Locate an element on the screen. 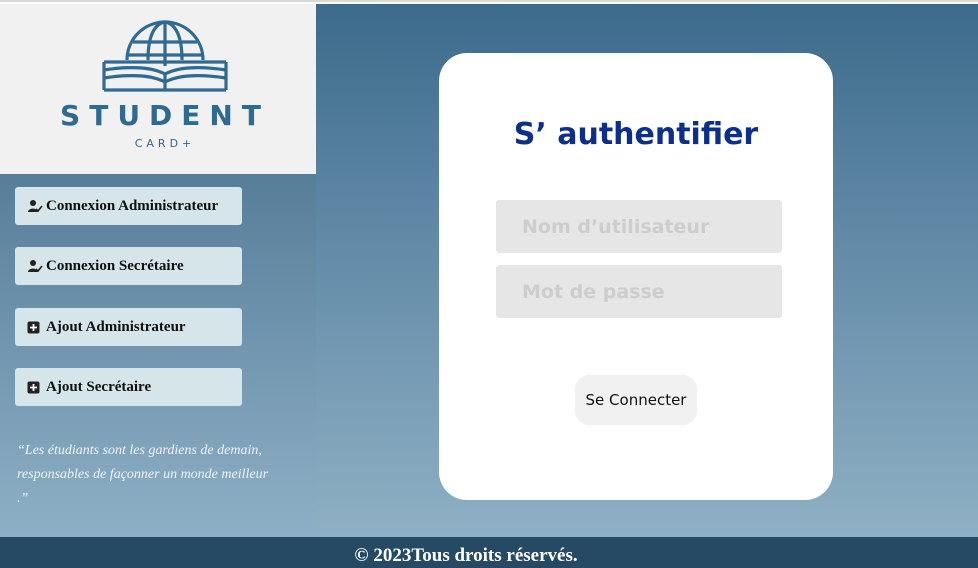 This screenshot has height=568, width=978. sidebar-item-label: Connexion Secrétaire is located at coordinates (115, 265).